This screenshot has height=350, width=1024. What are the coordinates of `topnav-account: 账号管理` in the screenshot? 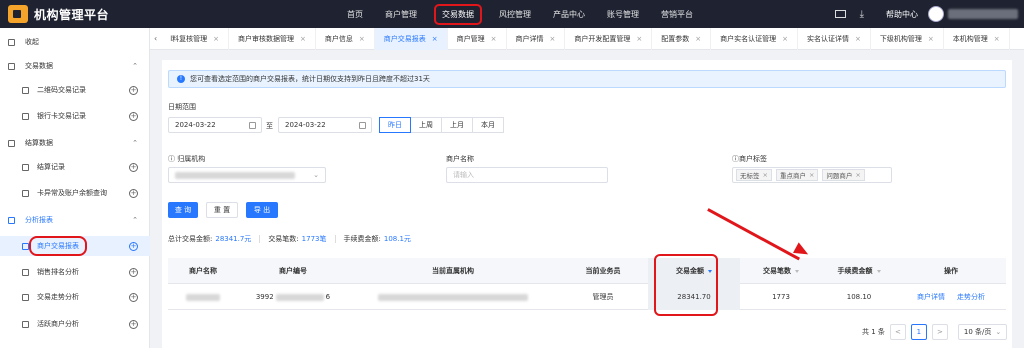 It's located at (623, 14).